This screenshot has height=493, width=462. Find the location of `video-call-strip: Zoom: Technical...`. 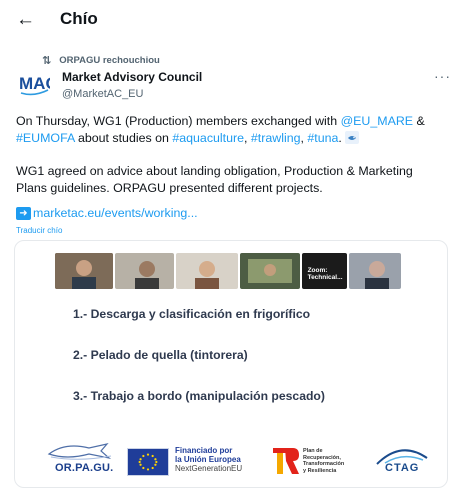

video-call-strip: Zoom: Technical... is located at coordinates (228, 271).